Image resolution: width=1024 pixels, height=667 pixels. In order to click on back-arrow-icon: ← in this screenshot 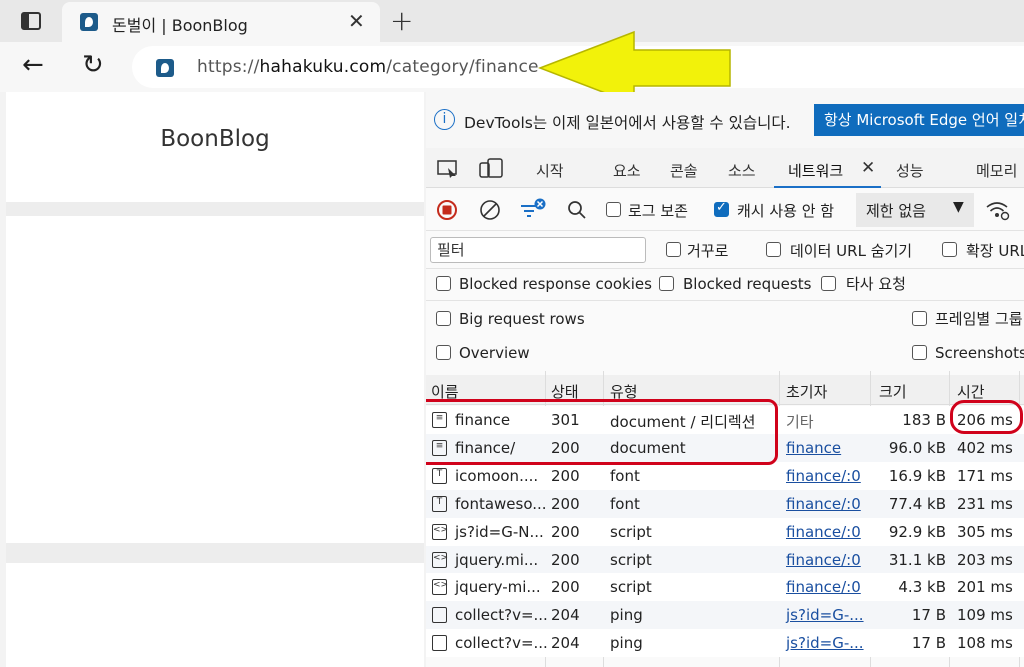, I will do `click(33, 65)`.